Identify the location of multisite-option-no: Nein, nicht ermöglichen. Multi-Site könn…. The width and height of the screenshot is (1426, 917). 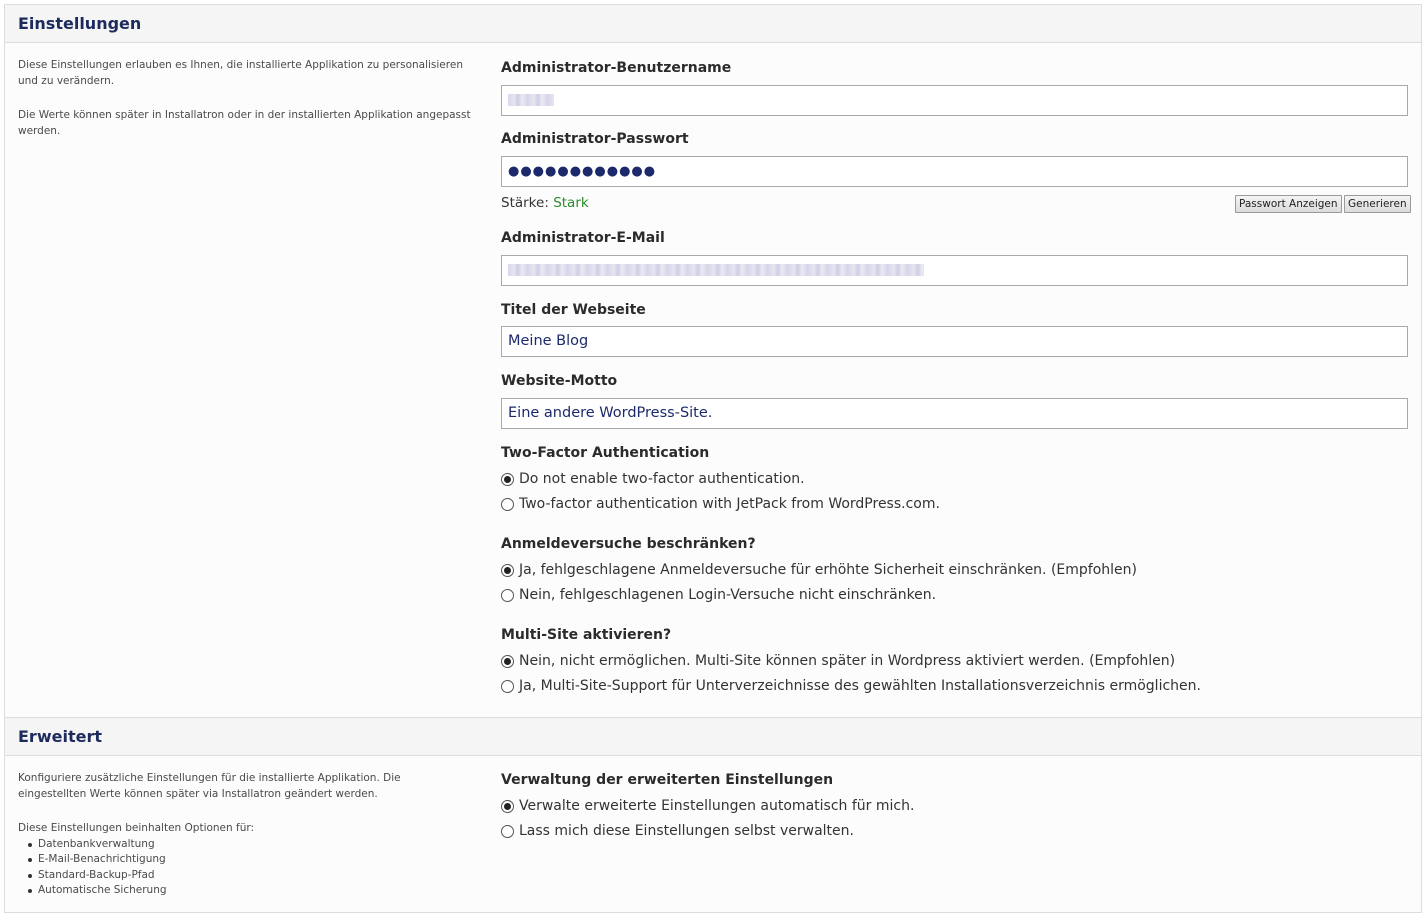
(838, 661).